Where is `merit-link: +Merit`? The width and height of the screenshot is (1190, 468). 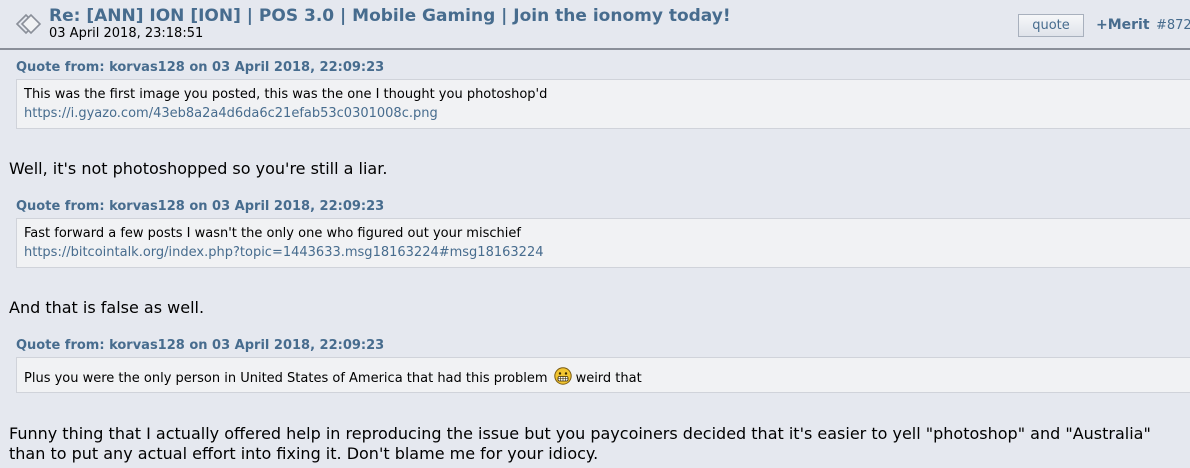 merit-link: +Merit is located at coordinates (1123, 25).